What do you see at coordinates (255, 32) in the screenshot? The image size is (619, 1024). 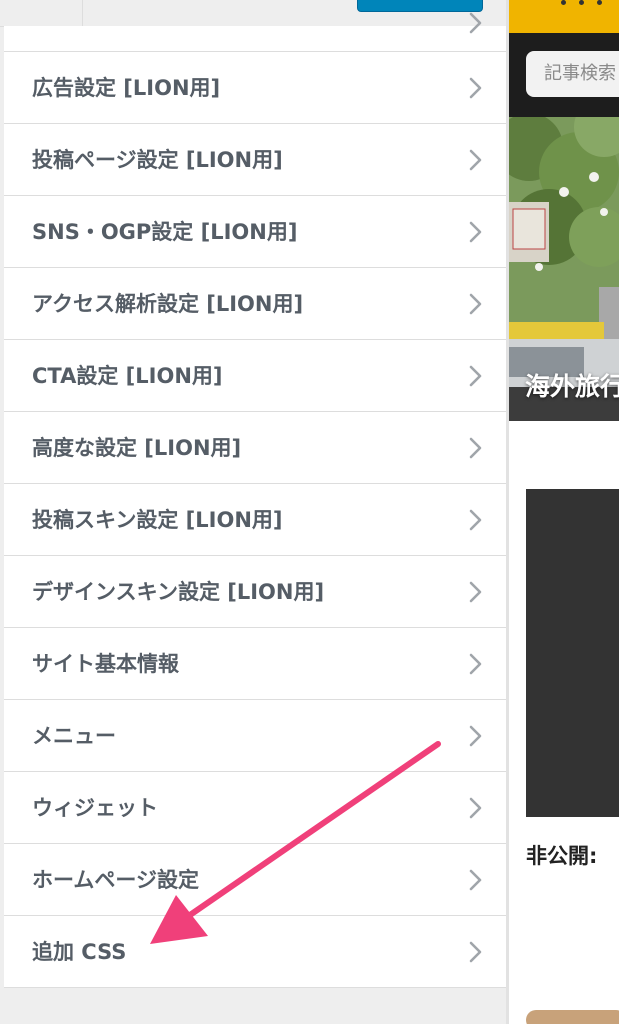 I see `section-item-partial` at bounding box center [255, 32].